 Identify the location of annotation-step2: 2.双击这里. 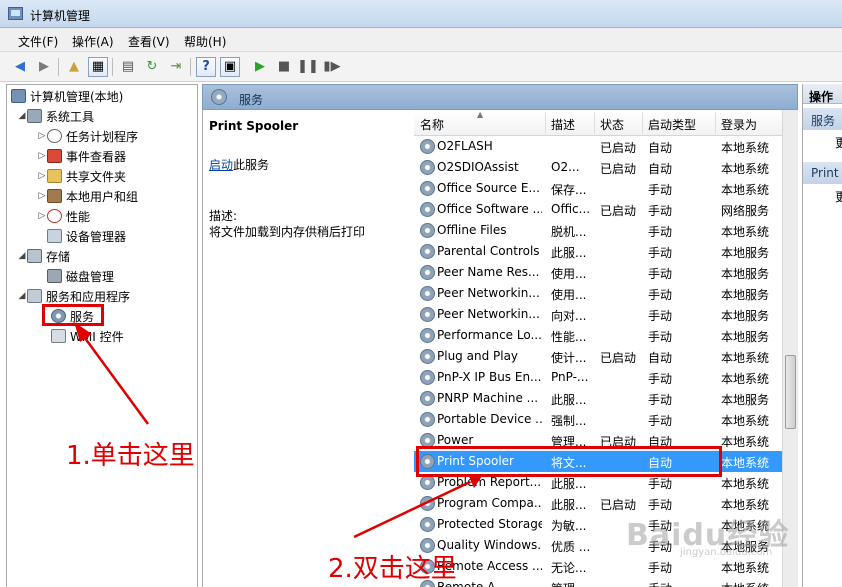
(392, 569).